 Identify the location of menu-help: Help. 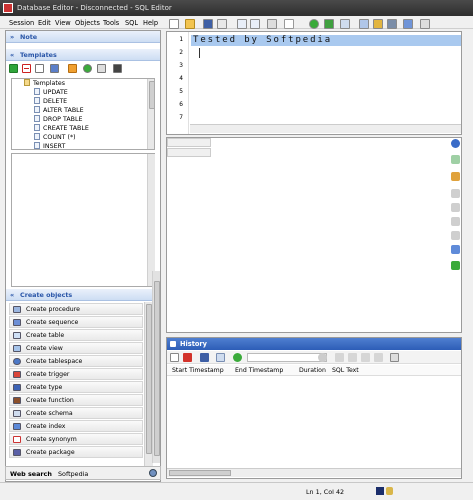
(150, 23).